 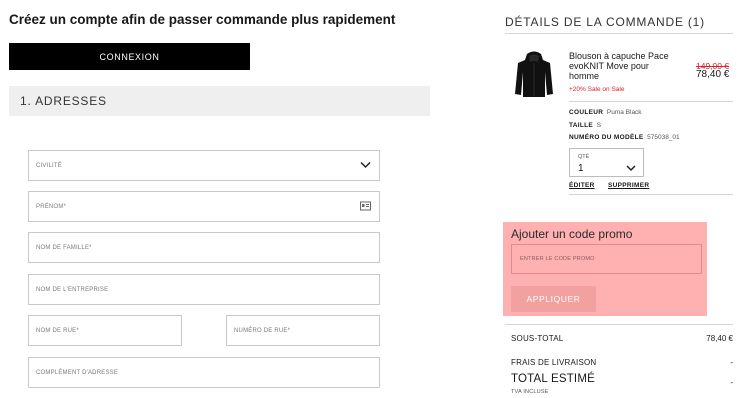 I want to click on order-details-heading: DÉTAILS DE LA COMMANDE (1), so click(x=605, y=22).